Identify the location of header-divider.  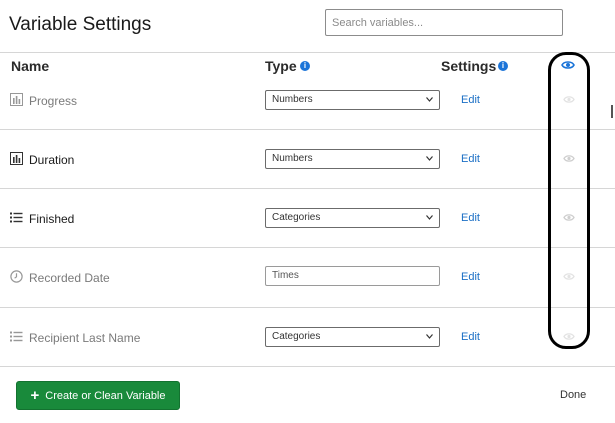
(307, 52).